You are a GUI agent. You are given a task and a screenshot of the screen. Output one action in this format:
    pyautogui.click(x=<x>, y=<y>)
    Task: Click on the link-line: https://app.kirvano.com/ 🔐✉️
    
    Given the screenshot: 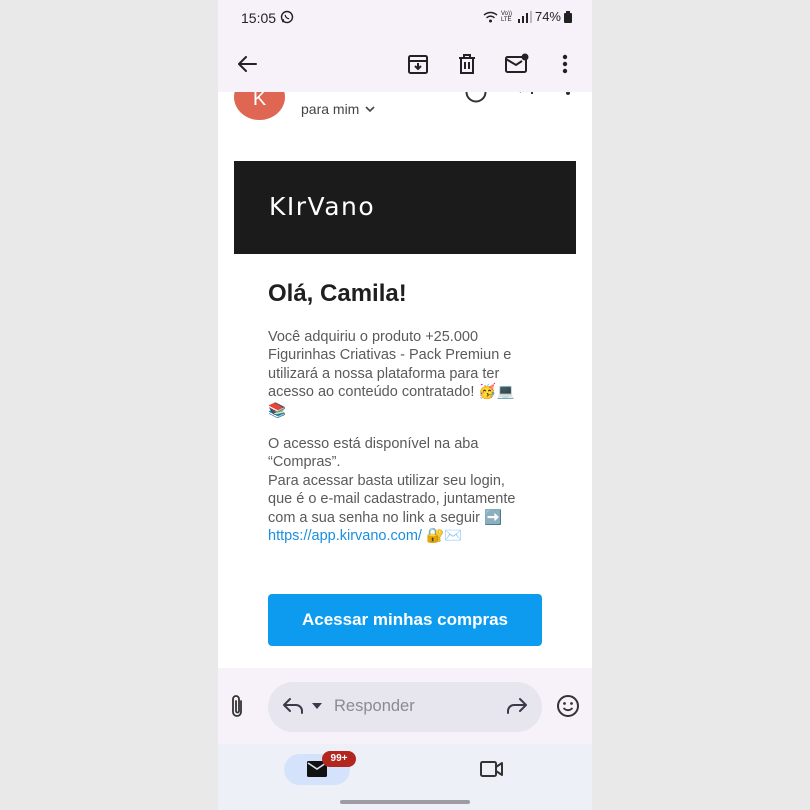 What is the action you would take?
    pyautogui.click(x=407, y=536)
    